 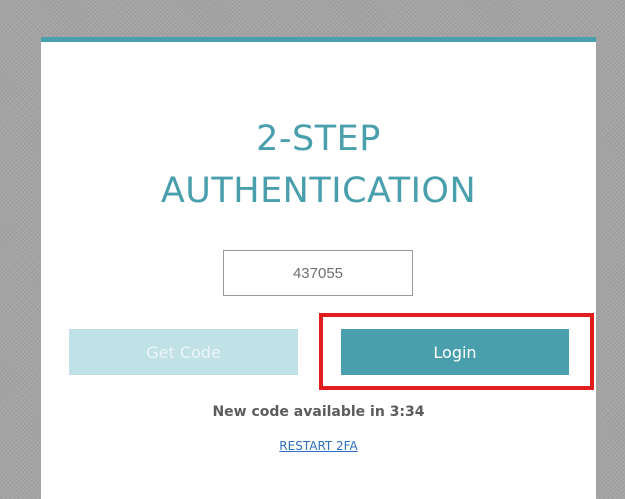 What do you see at coordinates (318, 139) in the screenshot?
I see `title-line-1: 2-STEP` at bounding box center [318, 139].